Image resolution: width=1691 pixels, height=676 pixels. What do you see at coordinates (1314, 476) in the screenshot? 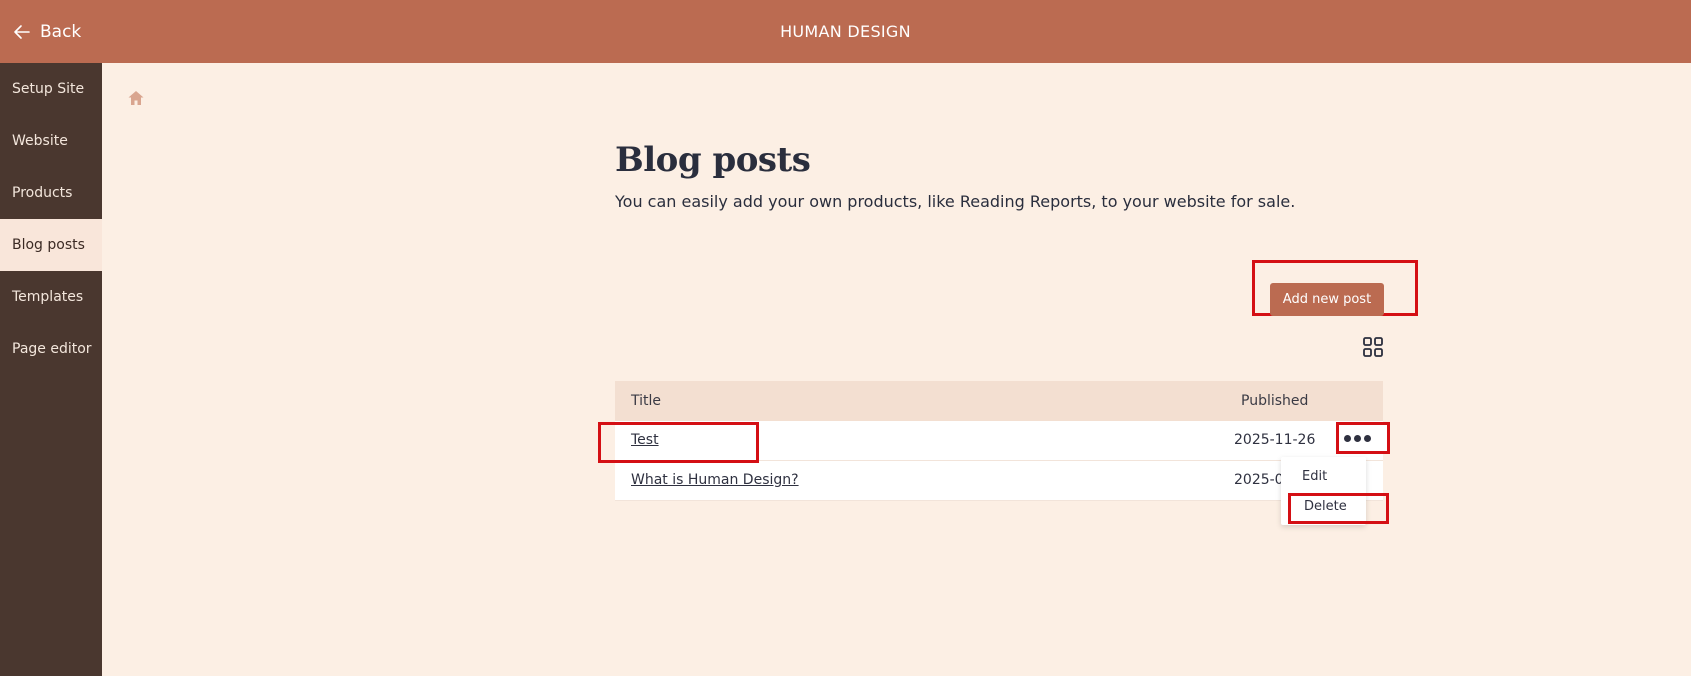
I see `menu-item-edit: Edit` at bounding box center [1314, 476].